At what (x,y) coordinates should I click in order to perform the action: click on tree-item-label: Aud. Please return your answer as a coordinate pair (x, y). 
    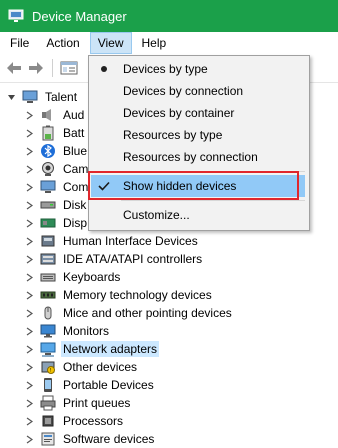
    Looking at the image, I should click on (74, 115).